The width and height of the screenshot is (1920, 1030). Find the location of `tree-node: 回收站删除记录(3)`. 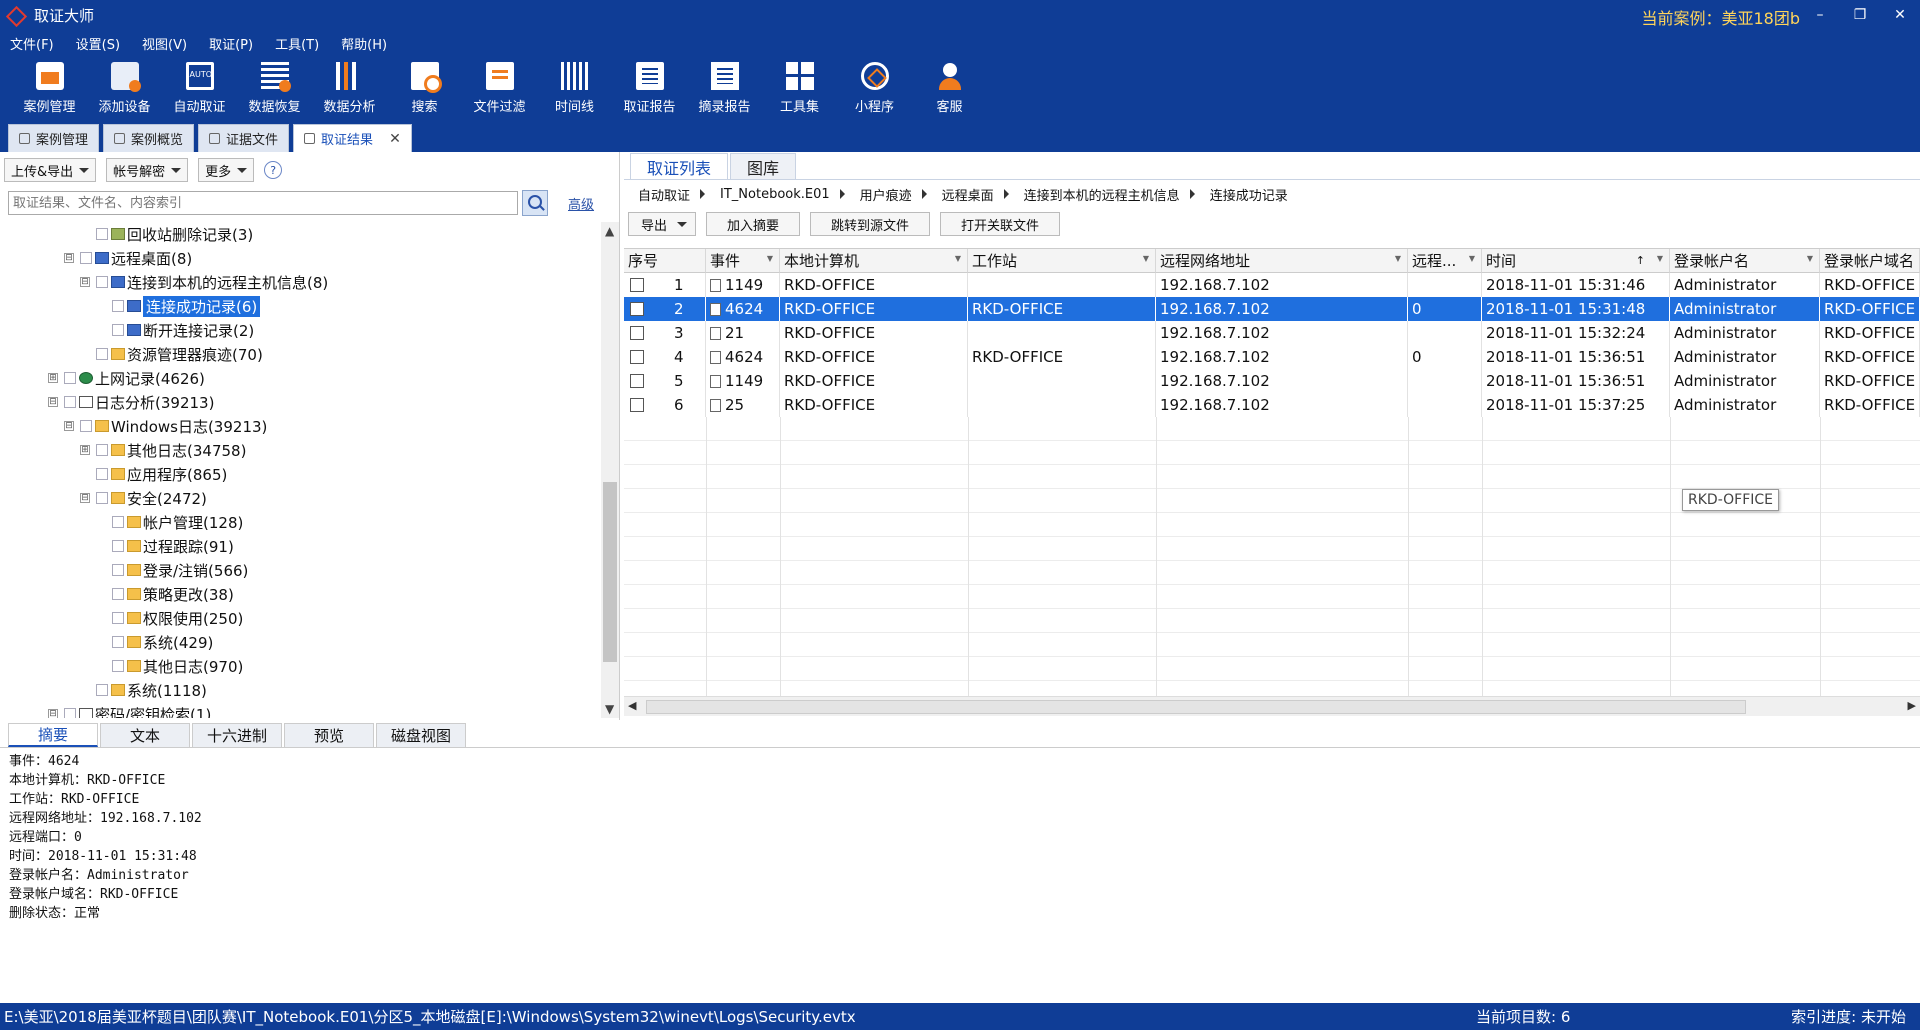

tree-node: 回收站删除记录(3) is located at coordinates (166, 234).